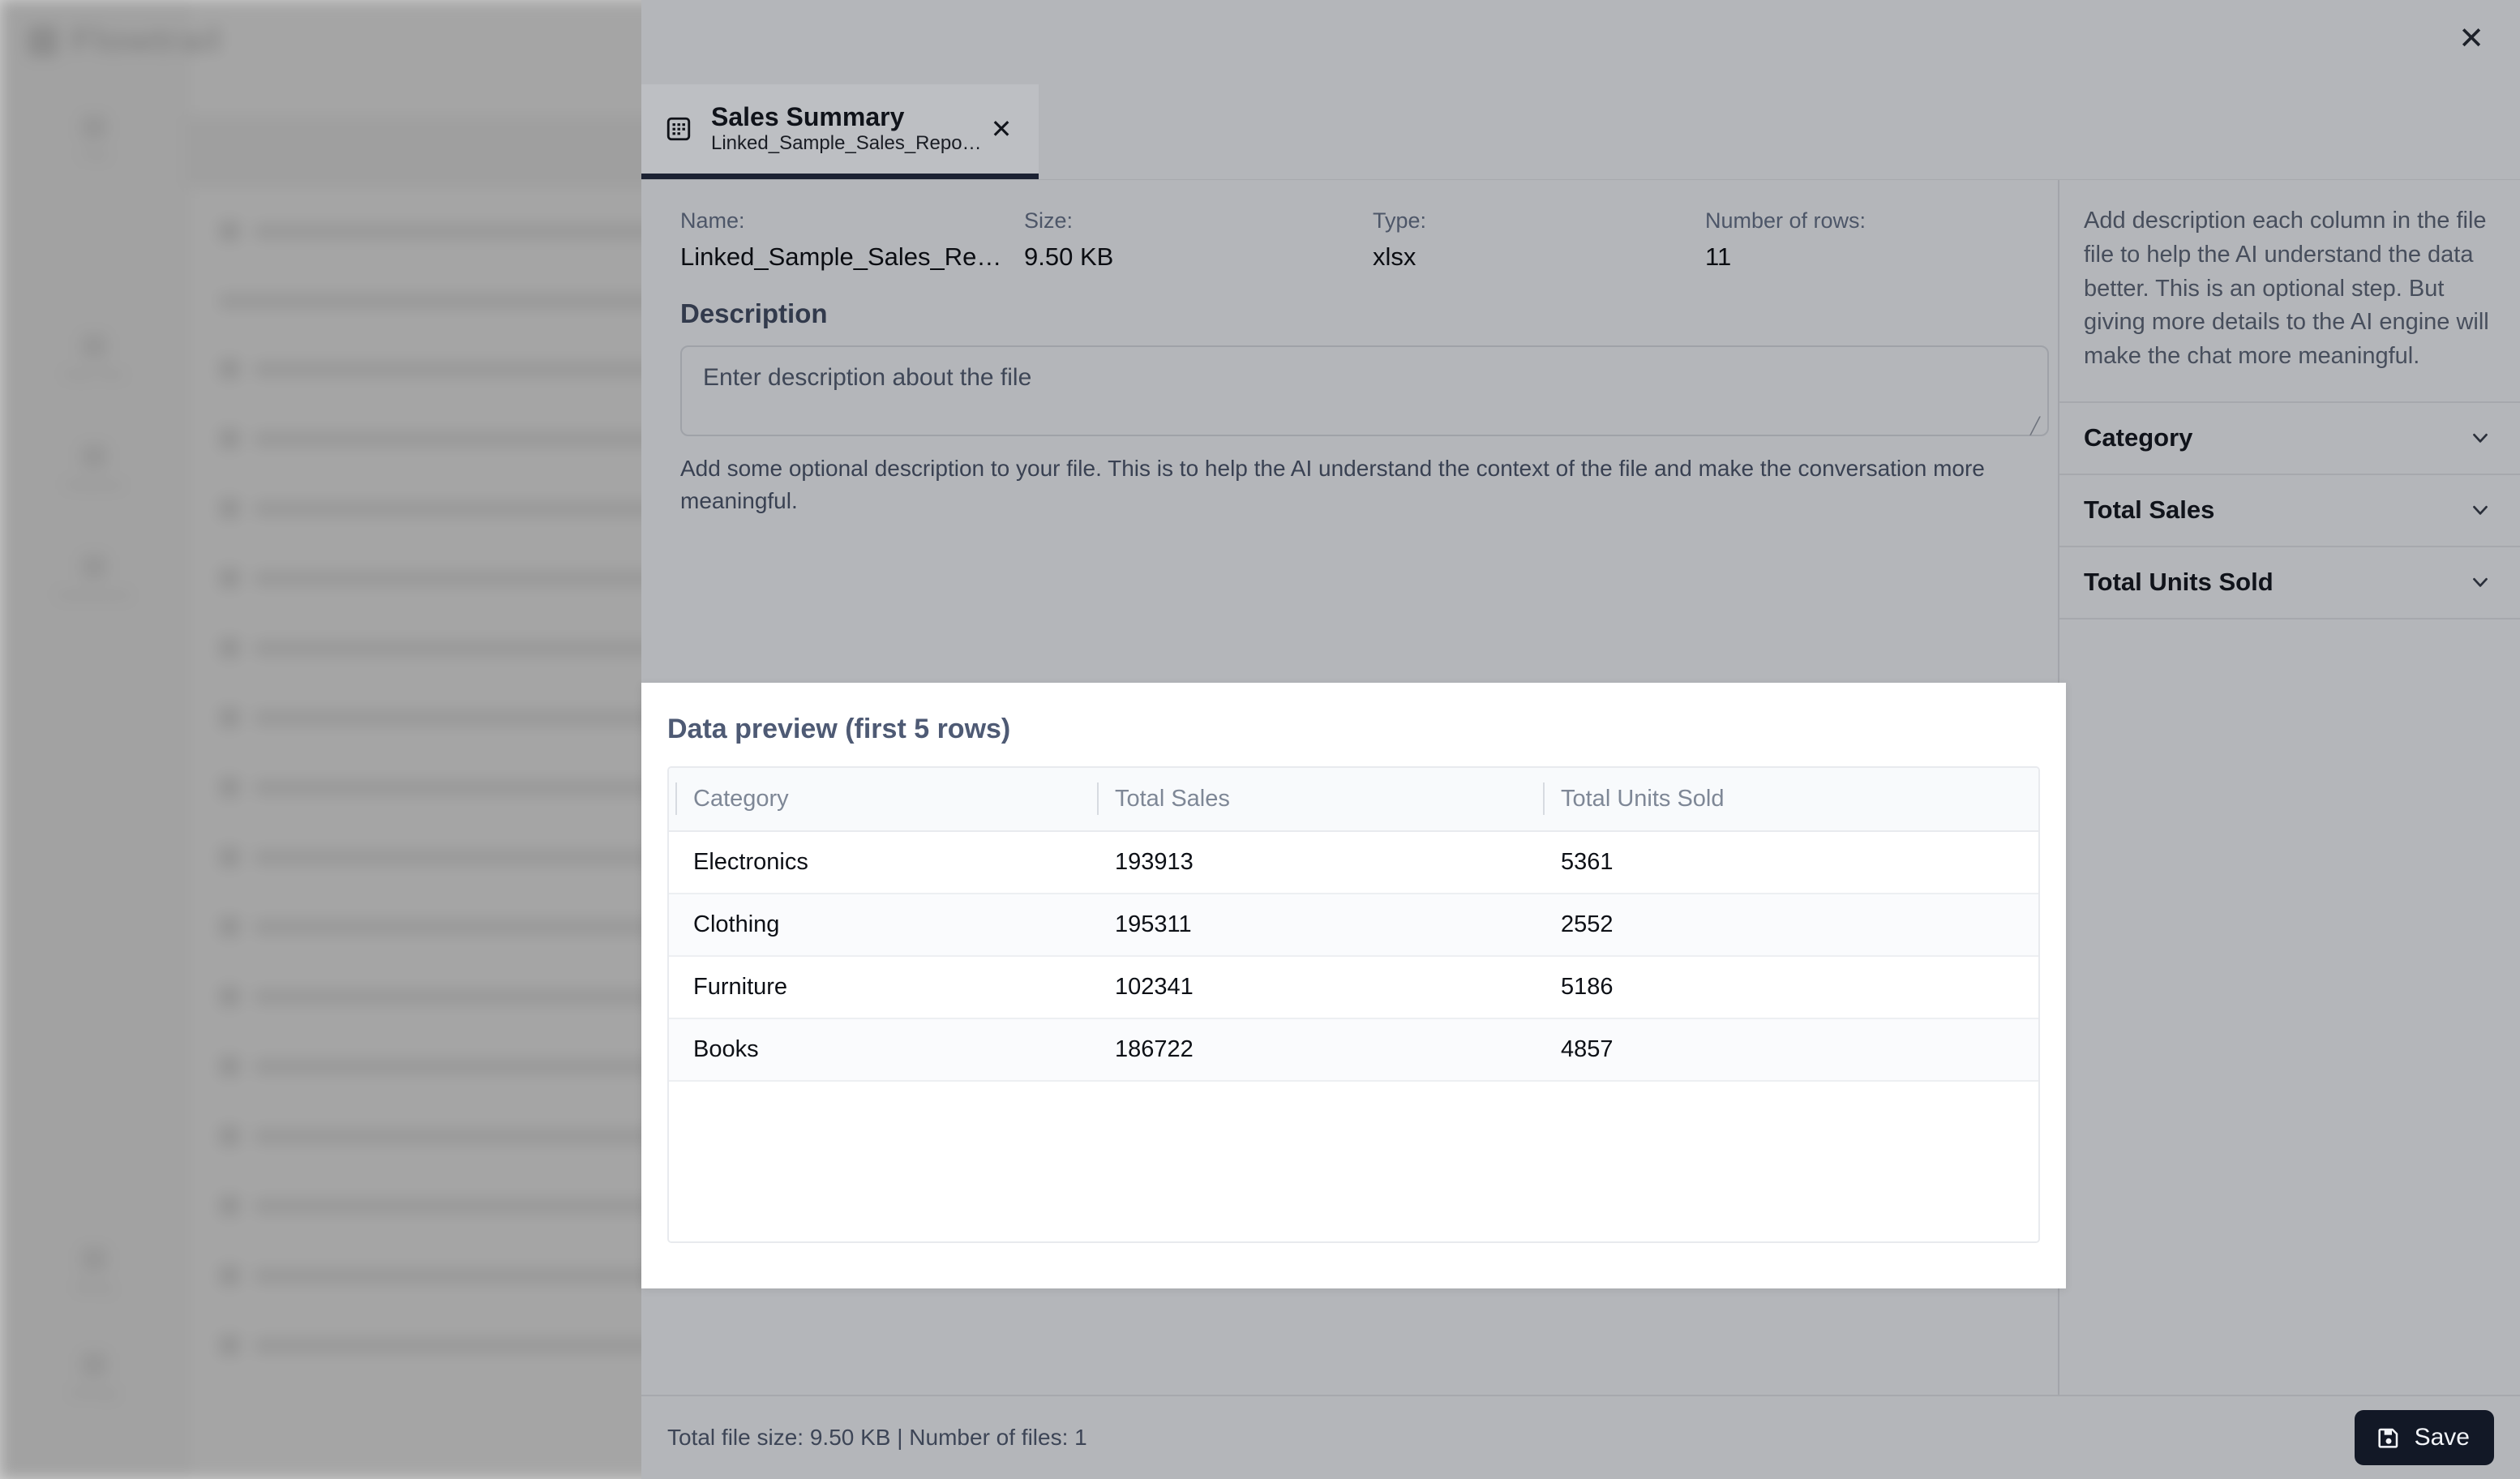 The height and width of the screenshot is (1479, 2520). What do you see at coordinates (2150, 510) in the screenshot?
I see `accordion-label: Total Sales` at bounding box center [2150, 510].